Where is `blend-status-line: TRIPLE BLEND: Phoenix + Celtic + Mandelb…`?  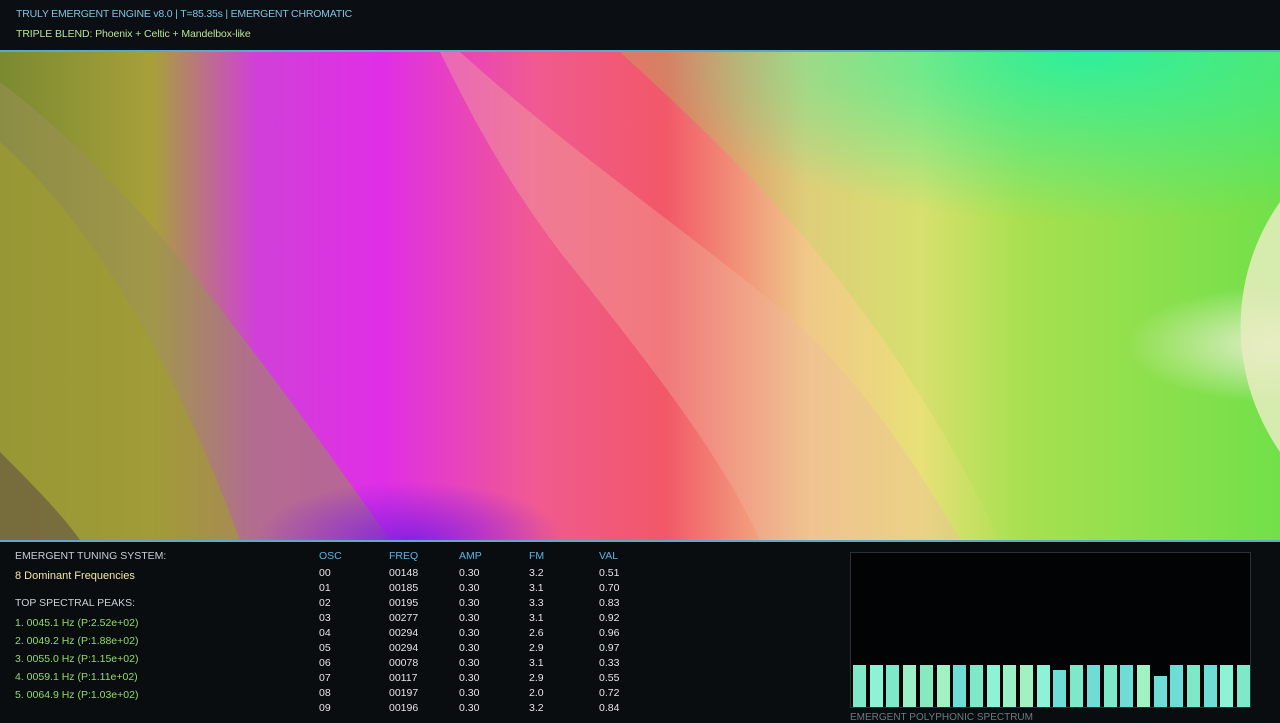 blend-status-line: TRIPLE BLEND: Phoenix + Celtic + Mandelb… is located at coordinates (133, 34).